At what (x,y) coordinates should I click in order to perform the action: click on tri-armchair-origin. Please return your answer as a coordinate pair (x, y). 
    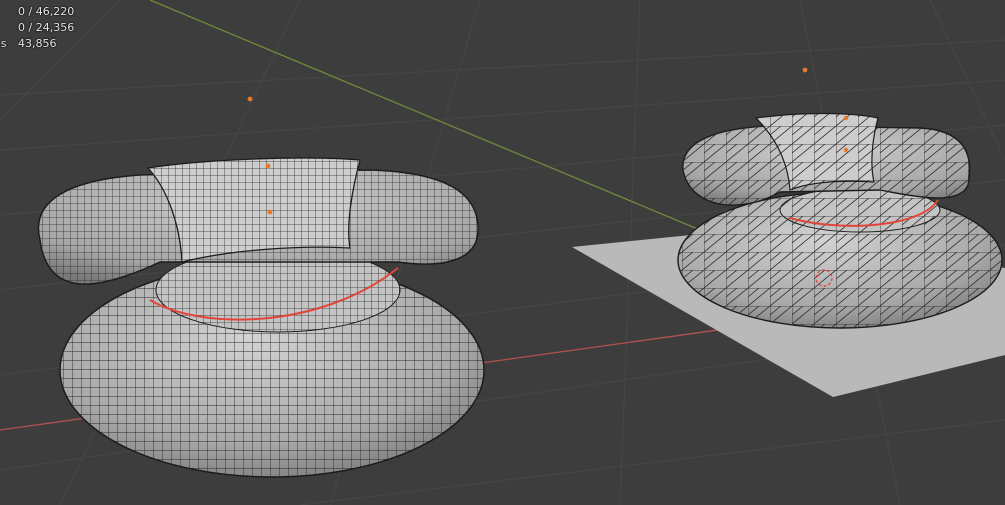
    Looking at the image, I should click on (846, 150).